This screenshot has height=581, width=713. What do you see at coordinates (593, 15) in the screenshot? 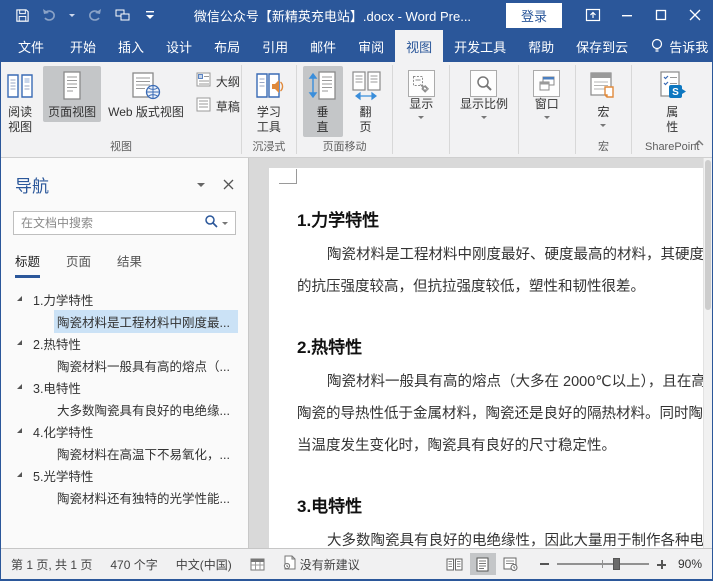
I see `ribbon-display-options-button` at bounding box center [593, 15].